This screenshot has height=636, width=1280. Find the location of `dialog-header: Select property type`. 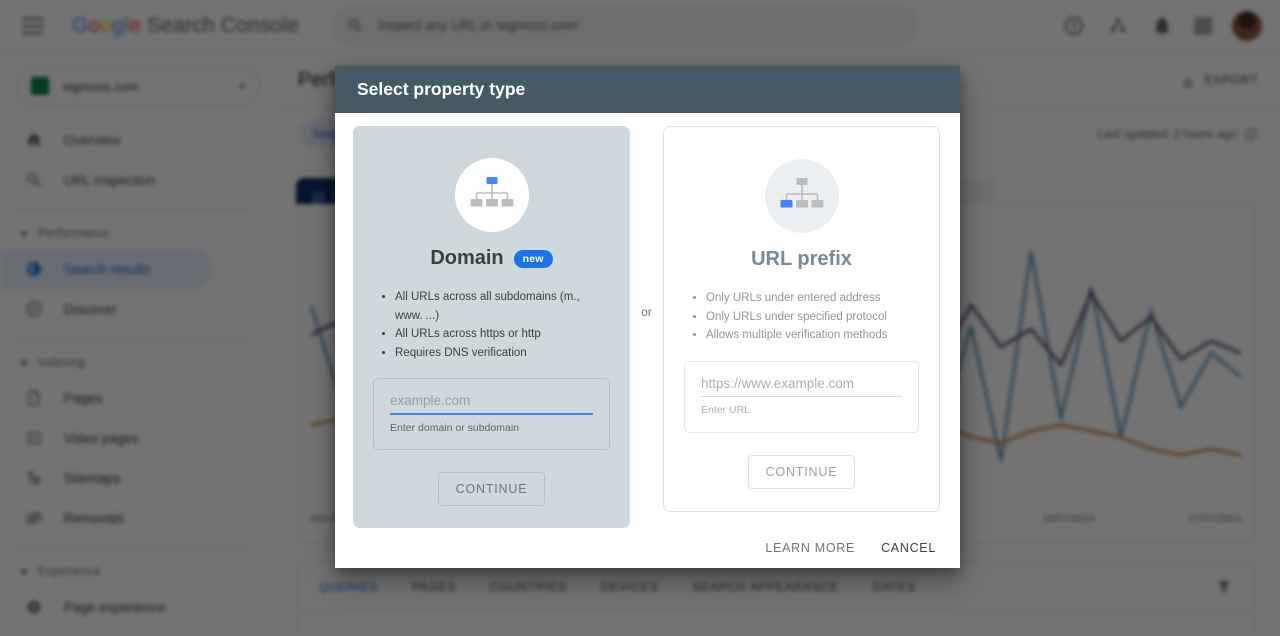

dialog-header: Select property type is located at coordinates (647, 90).